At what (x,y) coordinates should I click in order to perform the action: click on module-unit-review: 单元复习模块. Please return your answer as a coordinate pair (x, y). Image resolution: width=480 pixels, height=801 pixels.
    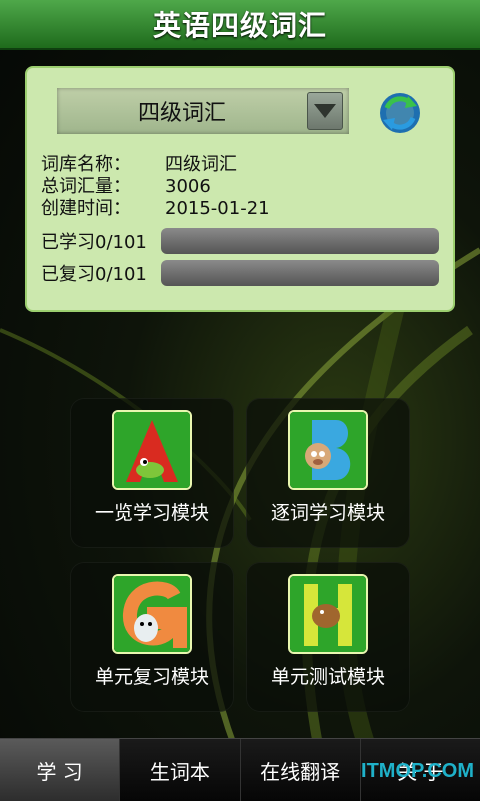
    Looking at the image, I should click on (152, 637).